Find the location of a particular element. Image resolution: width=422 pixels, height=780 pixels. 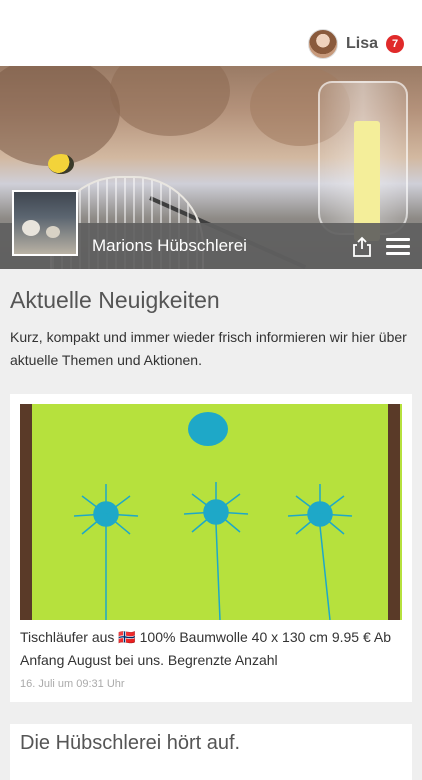

user-profile: Lisa 7 is located at coordinates (355, 44).